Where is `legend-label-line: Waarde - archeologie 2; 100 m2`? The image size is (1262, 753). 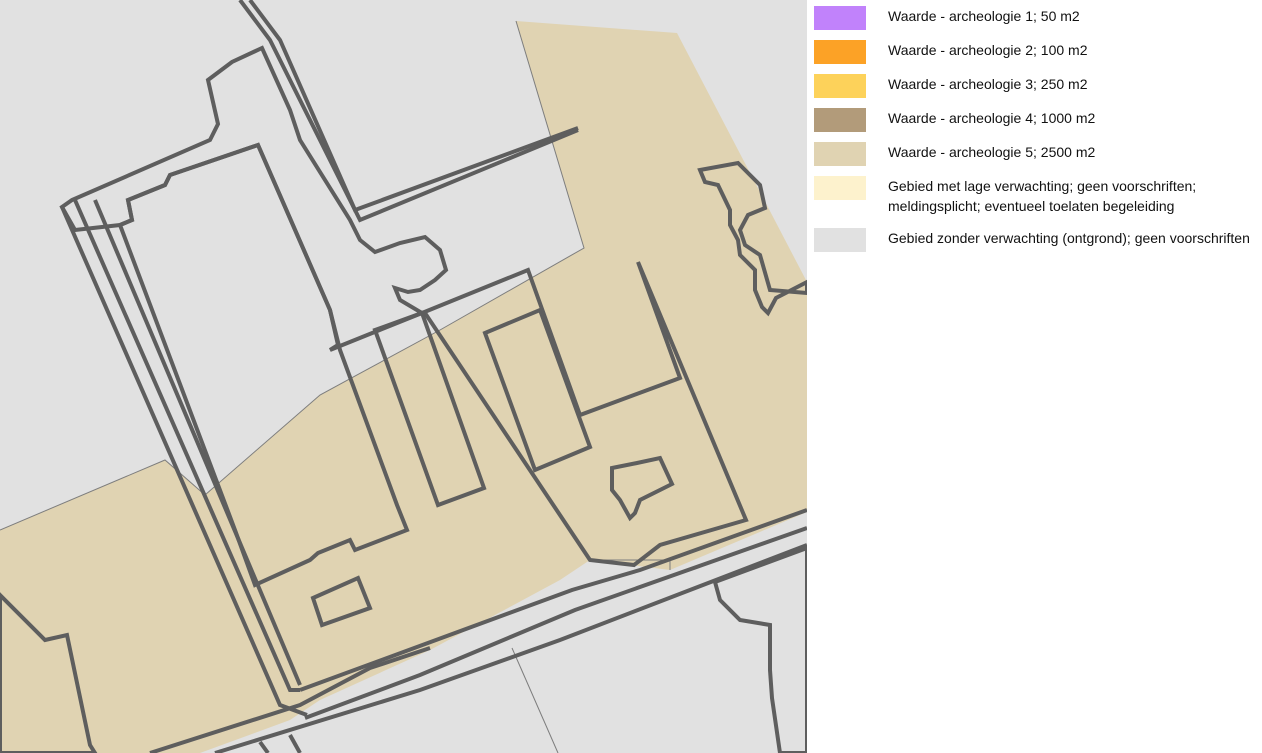
legend-label-line: Waarde - archeologie 2; 100 m2 is located at coordinates (988, 50).